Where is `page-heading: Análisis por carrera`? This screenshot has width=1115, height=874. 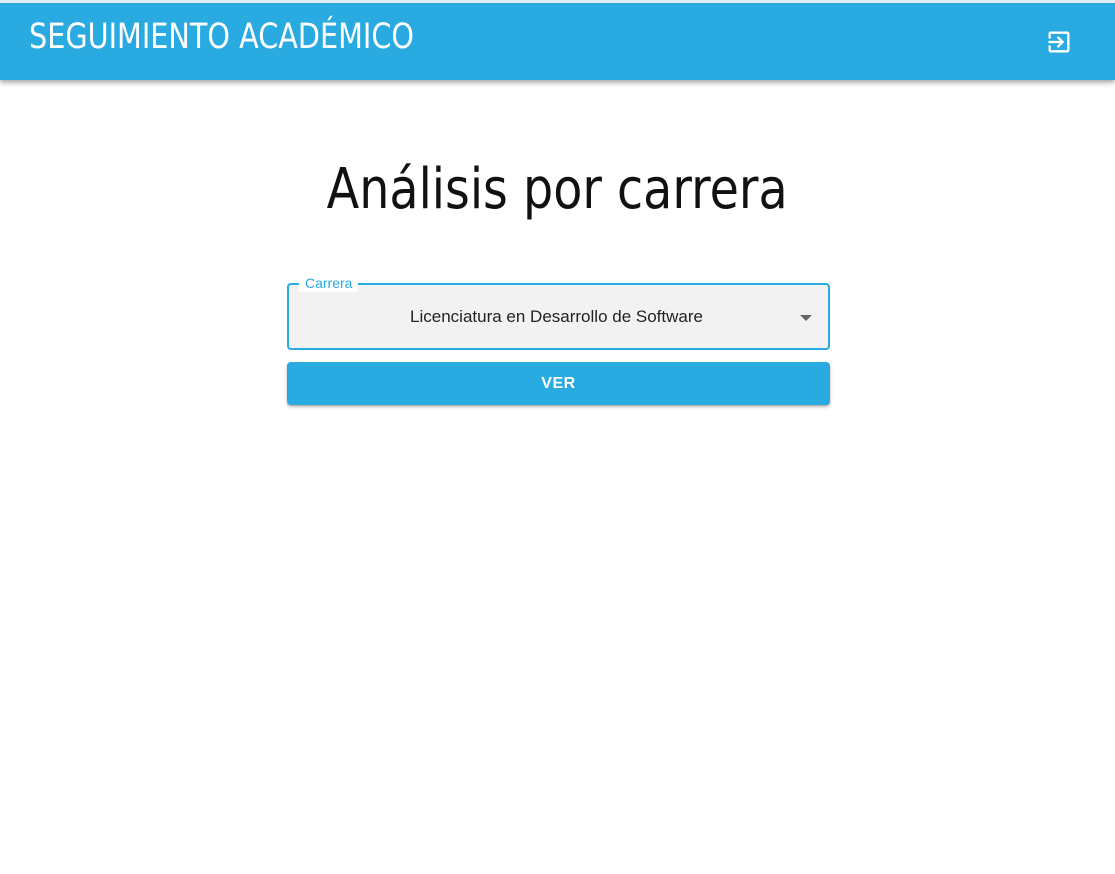
page-heading: Análisis por carrera is located at coordinates (557, 190).